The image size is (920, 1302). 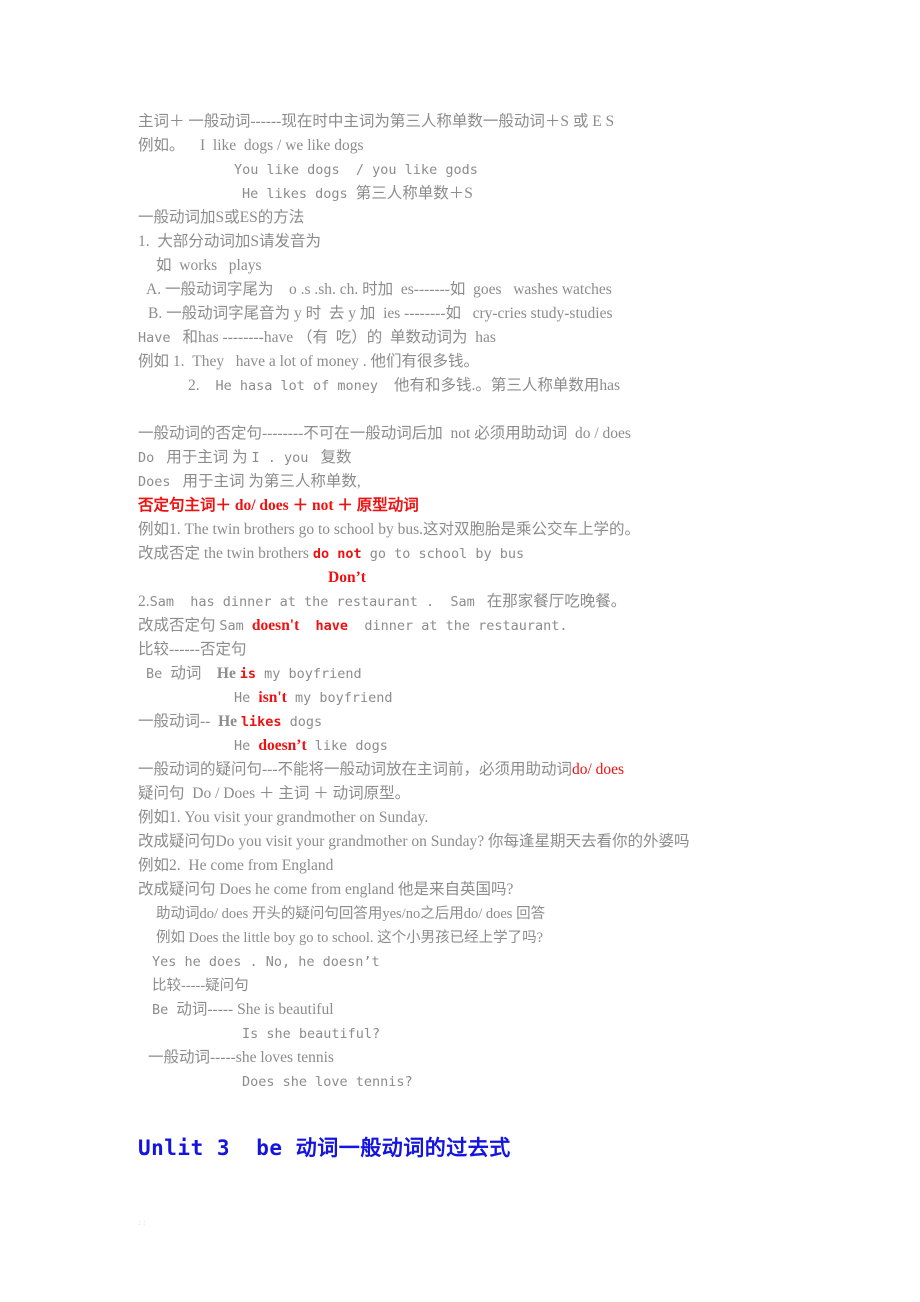 I want to click on text-run-emphasis: doesn’t, so click(x=282, y=745).